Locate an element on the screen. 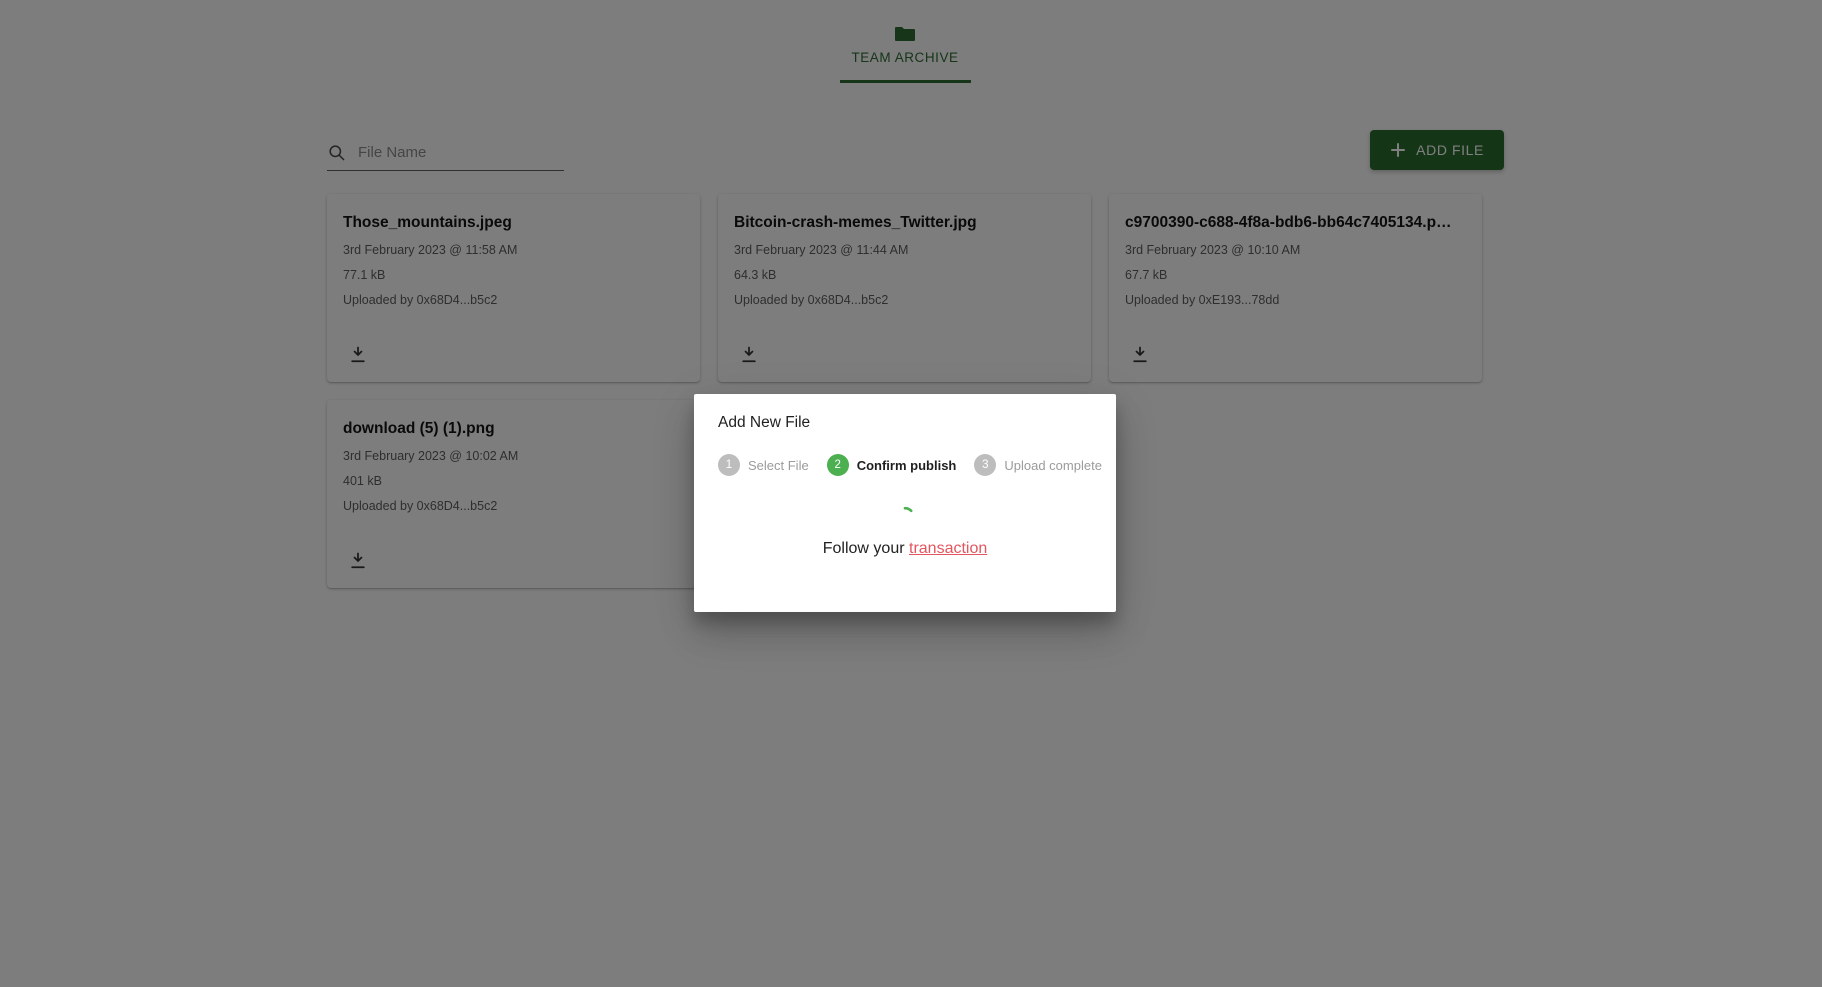 This screenshot has height=987, width=1822. loading-spinner-icon is located at coordinates (905, 517).